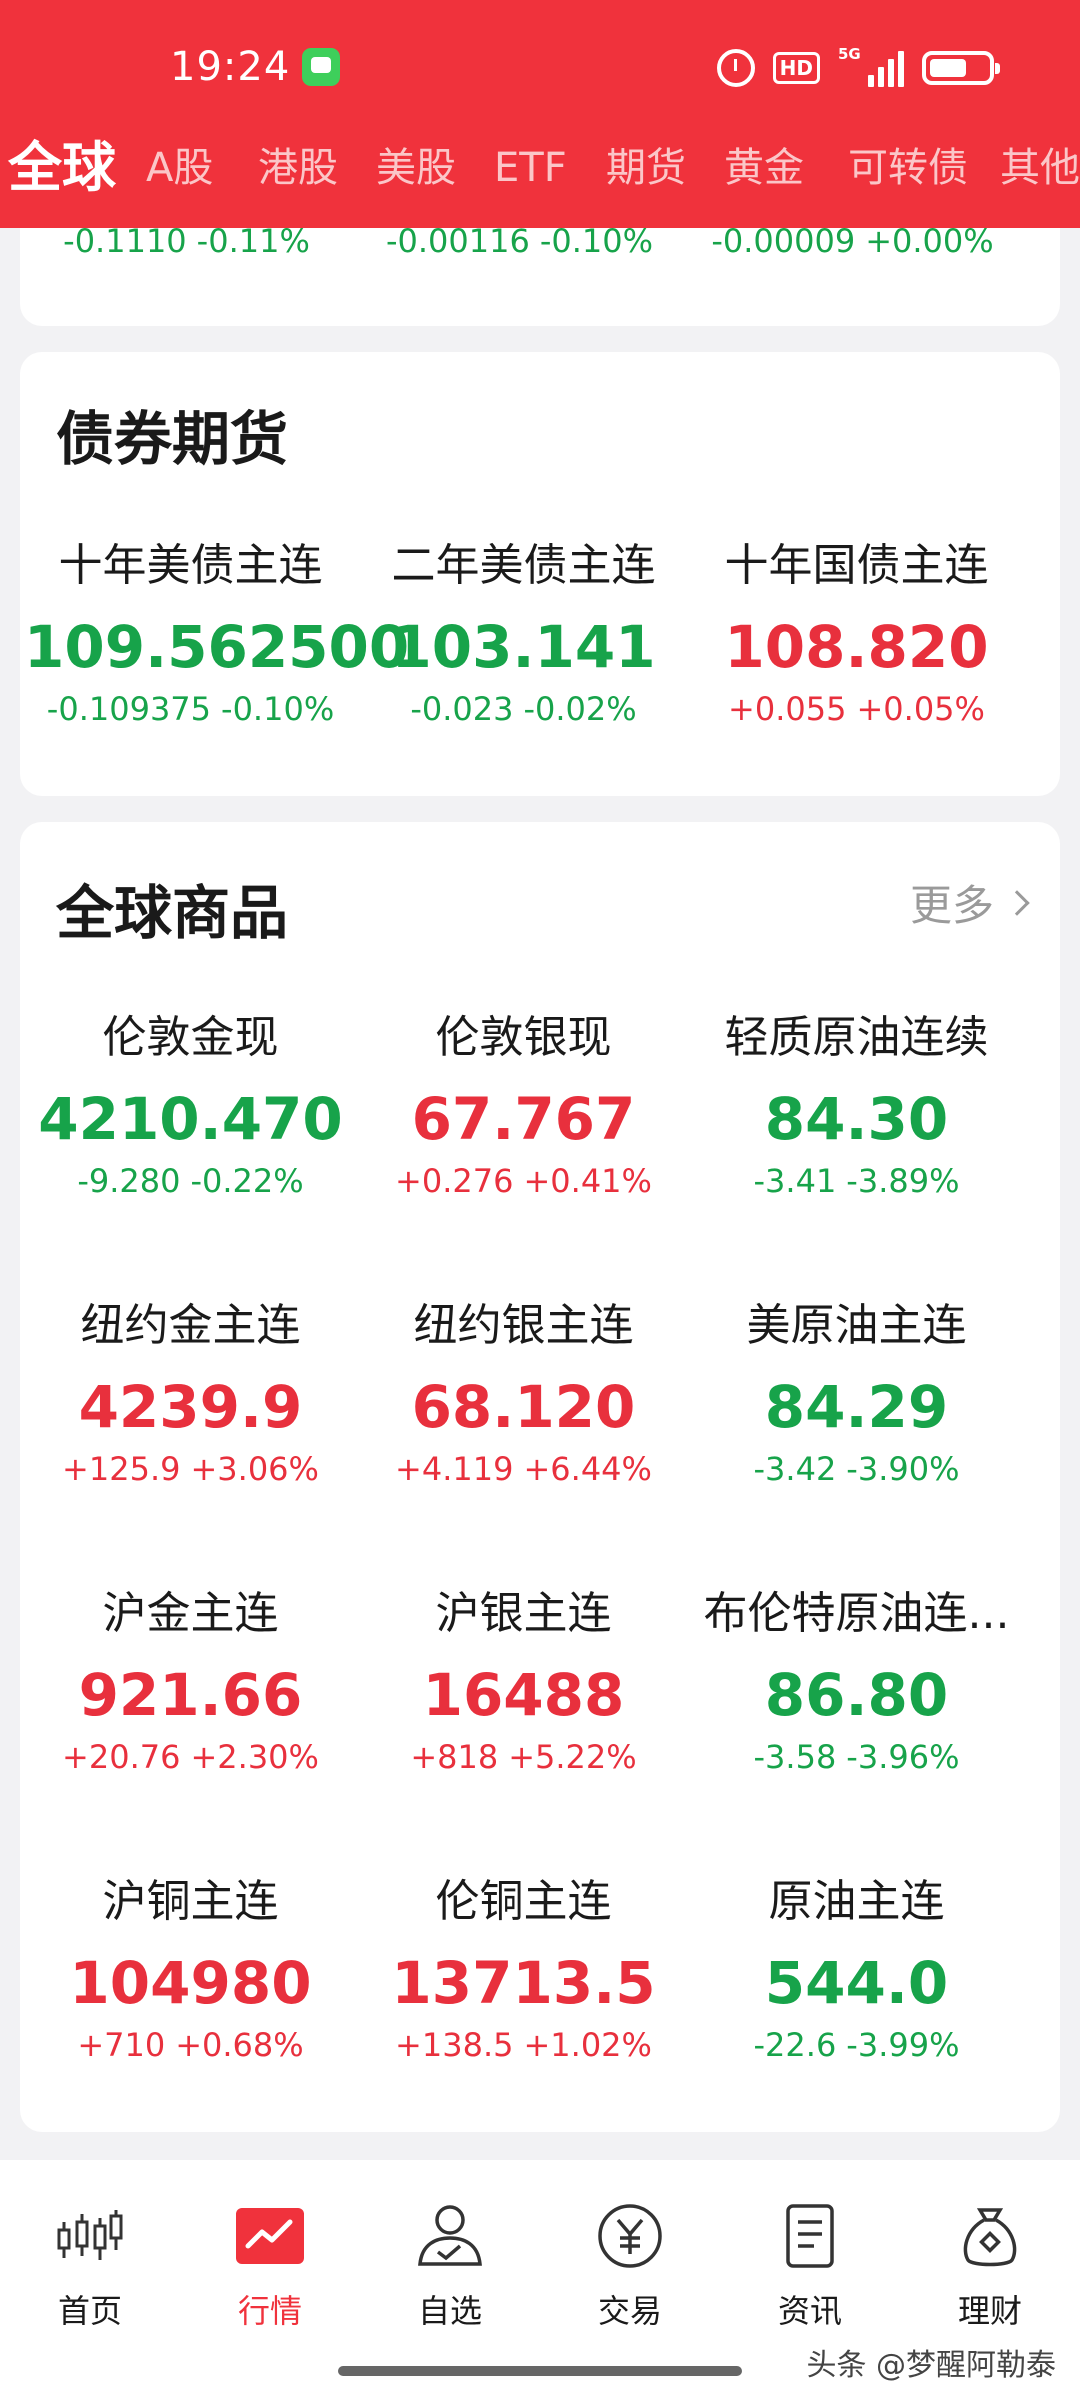 This screenshot has width=1080, height=2400. I want to click on quote-tile: 二年美债主连 103.141 -0.023 -0.02%, so click(523, 633).